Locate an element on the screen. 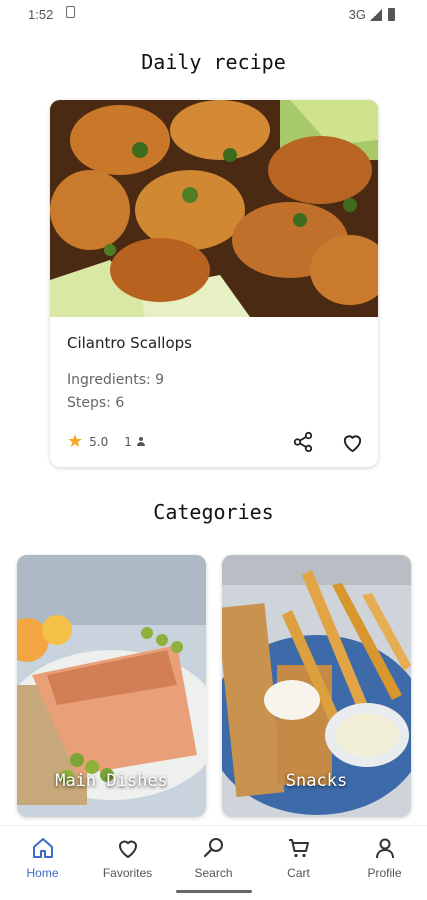 The height and width of the screenshot is (900, 427). share-button is located at coordinates (303, 442).